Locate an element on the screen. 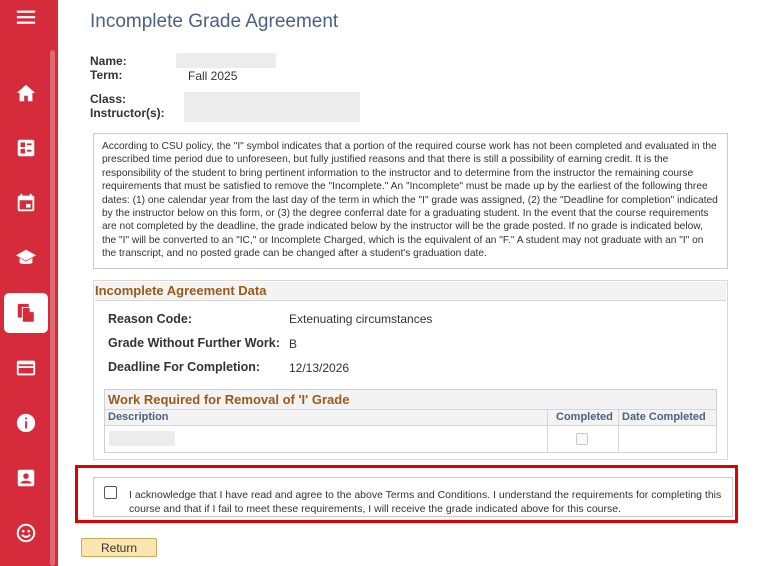  dashboard-icon is located at coordinates (26, 148).